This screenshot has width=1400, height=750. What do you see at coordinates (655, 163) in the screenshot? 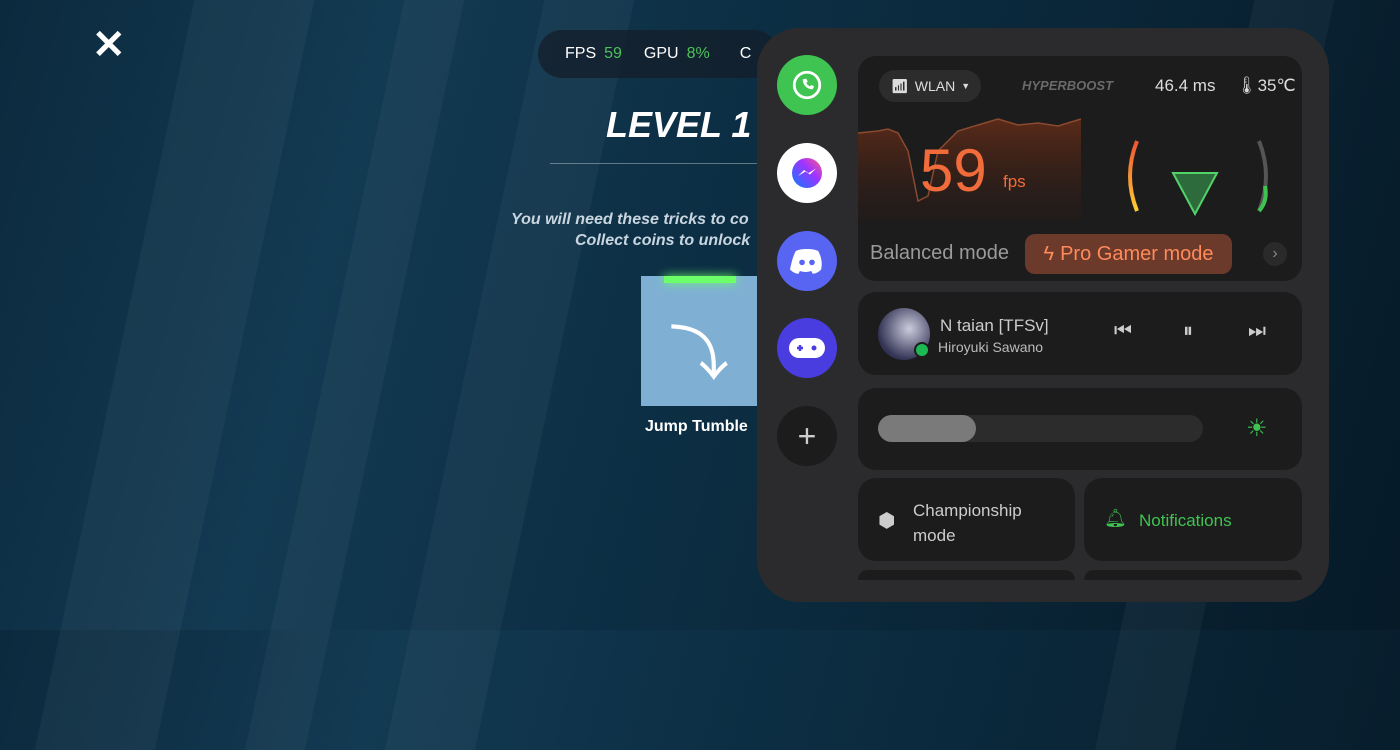
I see `divider` at bounding box center [655, 163].